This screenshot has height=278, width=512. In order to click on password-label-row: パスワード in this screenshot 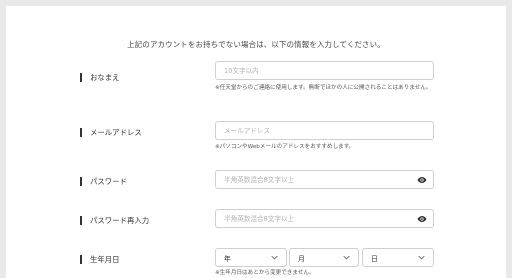, I will do `click(103, 181)`.